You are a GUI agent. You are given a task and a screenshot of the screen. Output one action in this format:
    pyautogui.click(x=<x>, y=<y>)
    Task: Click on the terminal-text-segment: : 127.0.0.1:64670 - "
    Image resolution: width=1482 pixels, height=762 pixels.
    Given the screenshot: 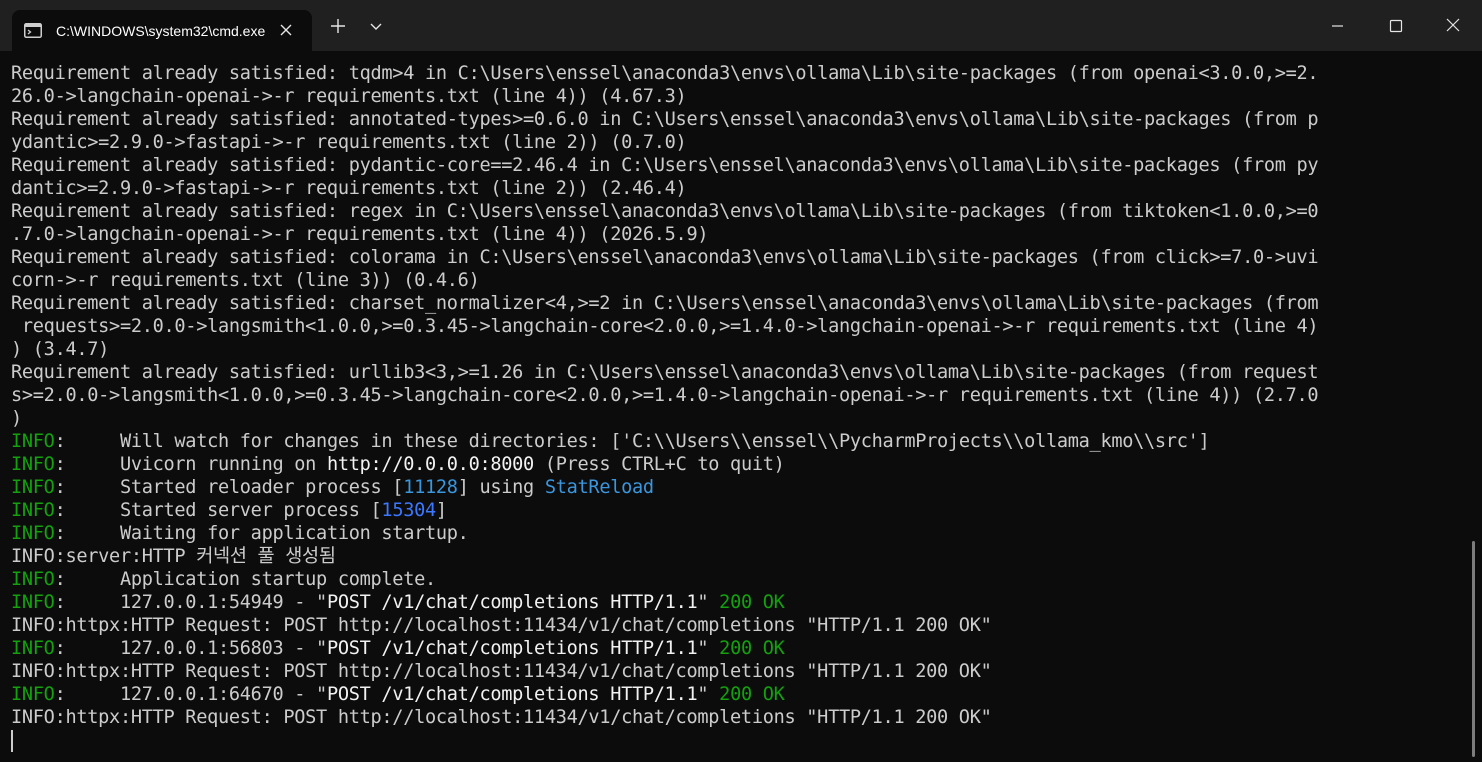 What is the action you would take?
    pyautogui.click(x=191, y=694)
    